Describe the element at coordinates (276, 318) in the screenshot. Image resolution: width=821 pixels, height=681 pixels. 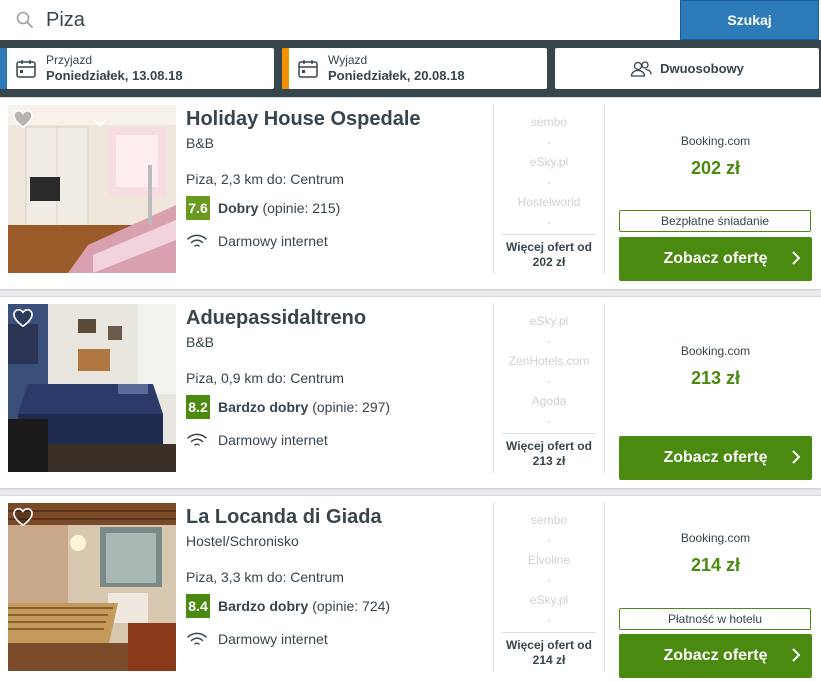
I see `hotel-name: Aduepassidaltreno` at that location.